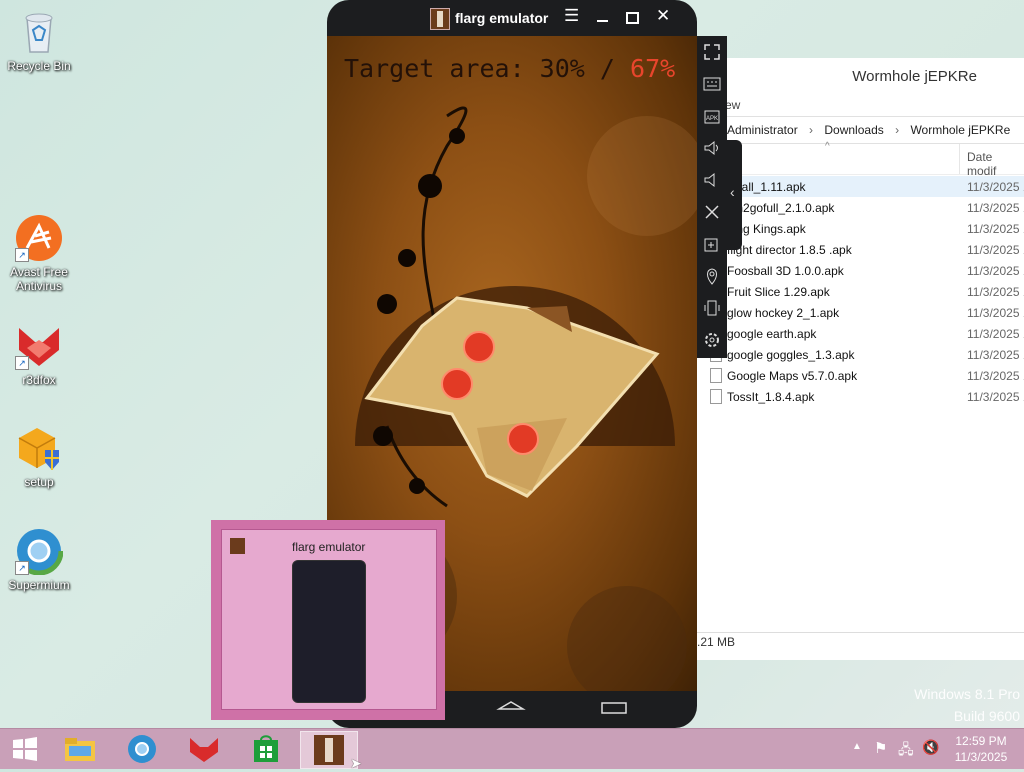 The image size is (1024, 772). I want to click on start-button, so click(25, 749).